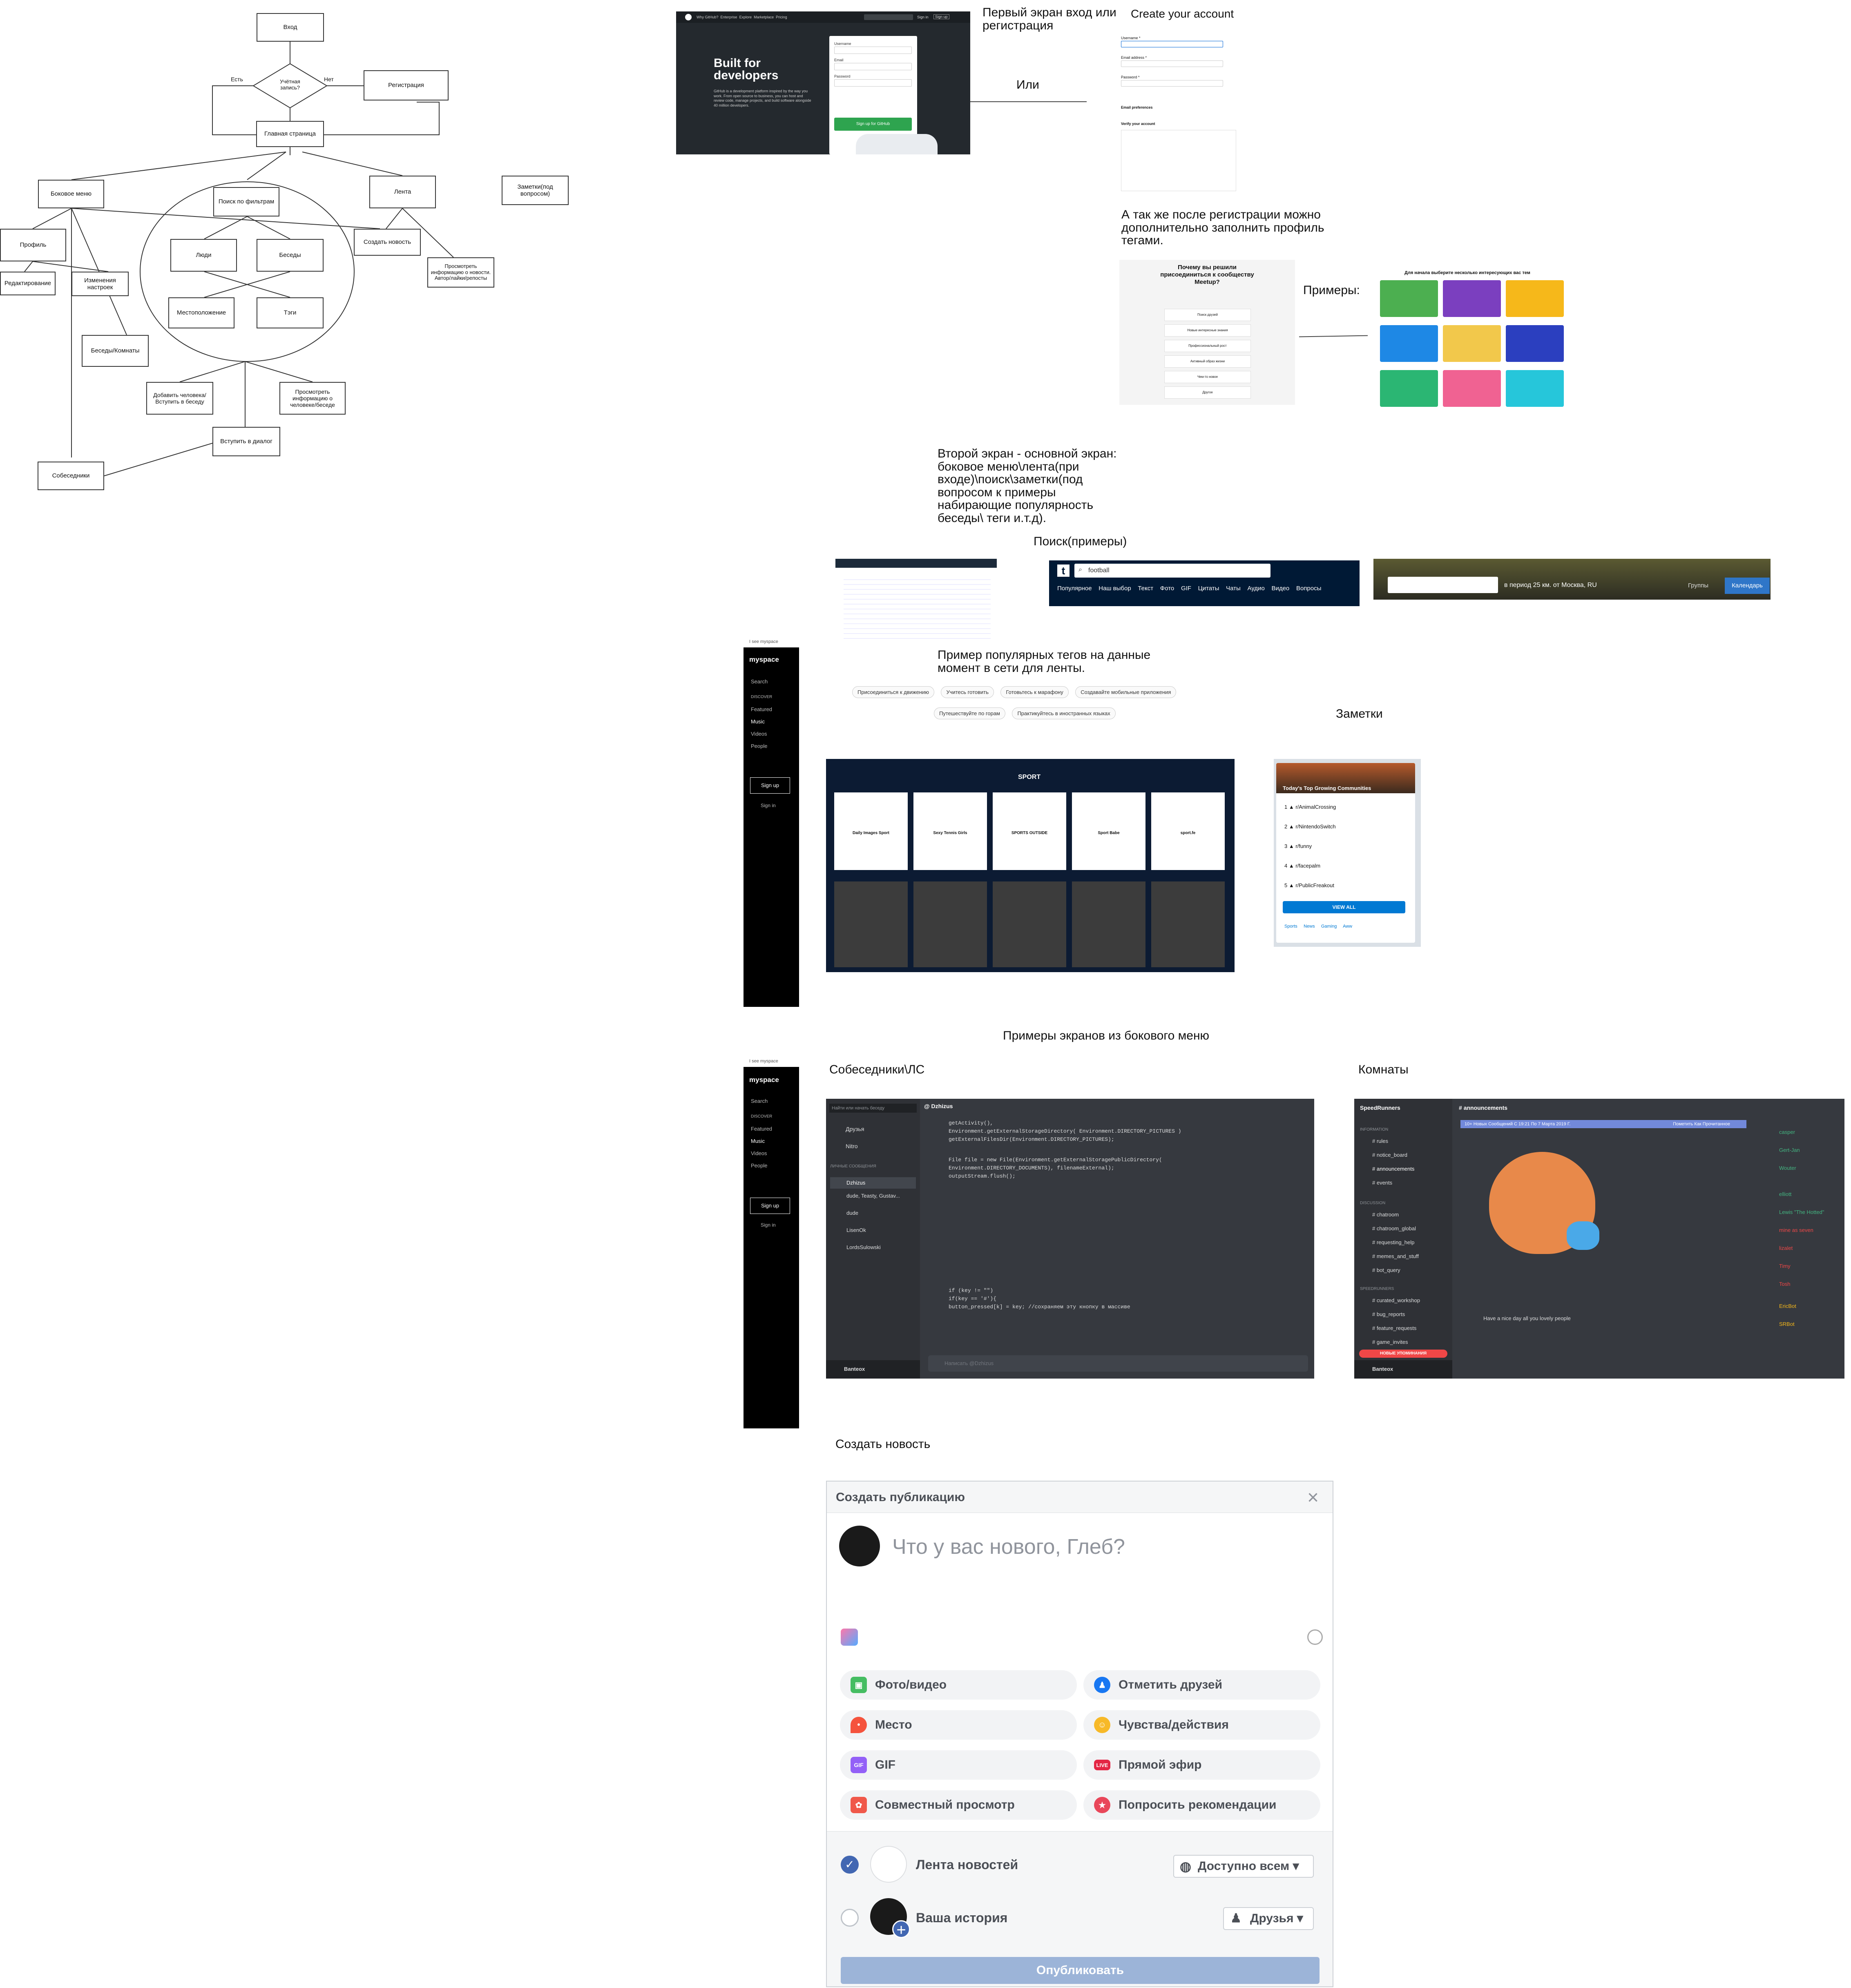  I want to click on dm-contact: LordsSulowski, so click(855, 1247).